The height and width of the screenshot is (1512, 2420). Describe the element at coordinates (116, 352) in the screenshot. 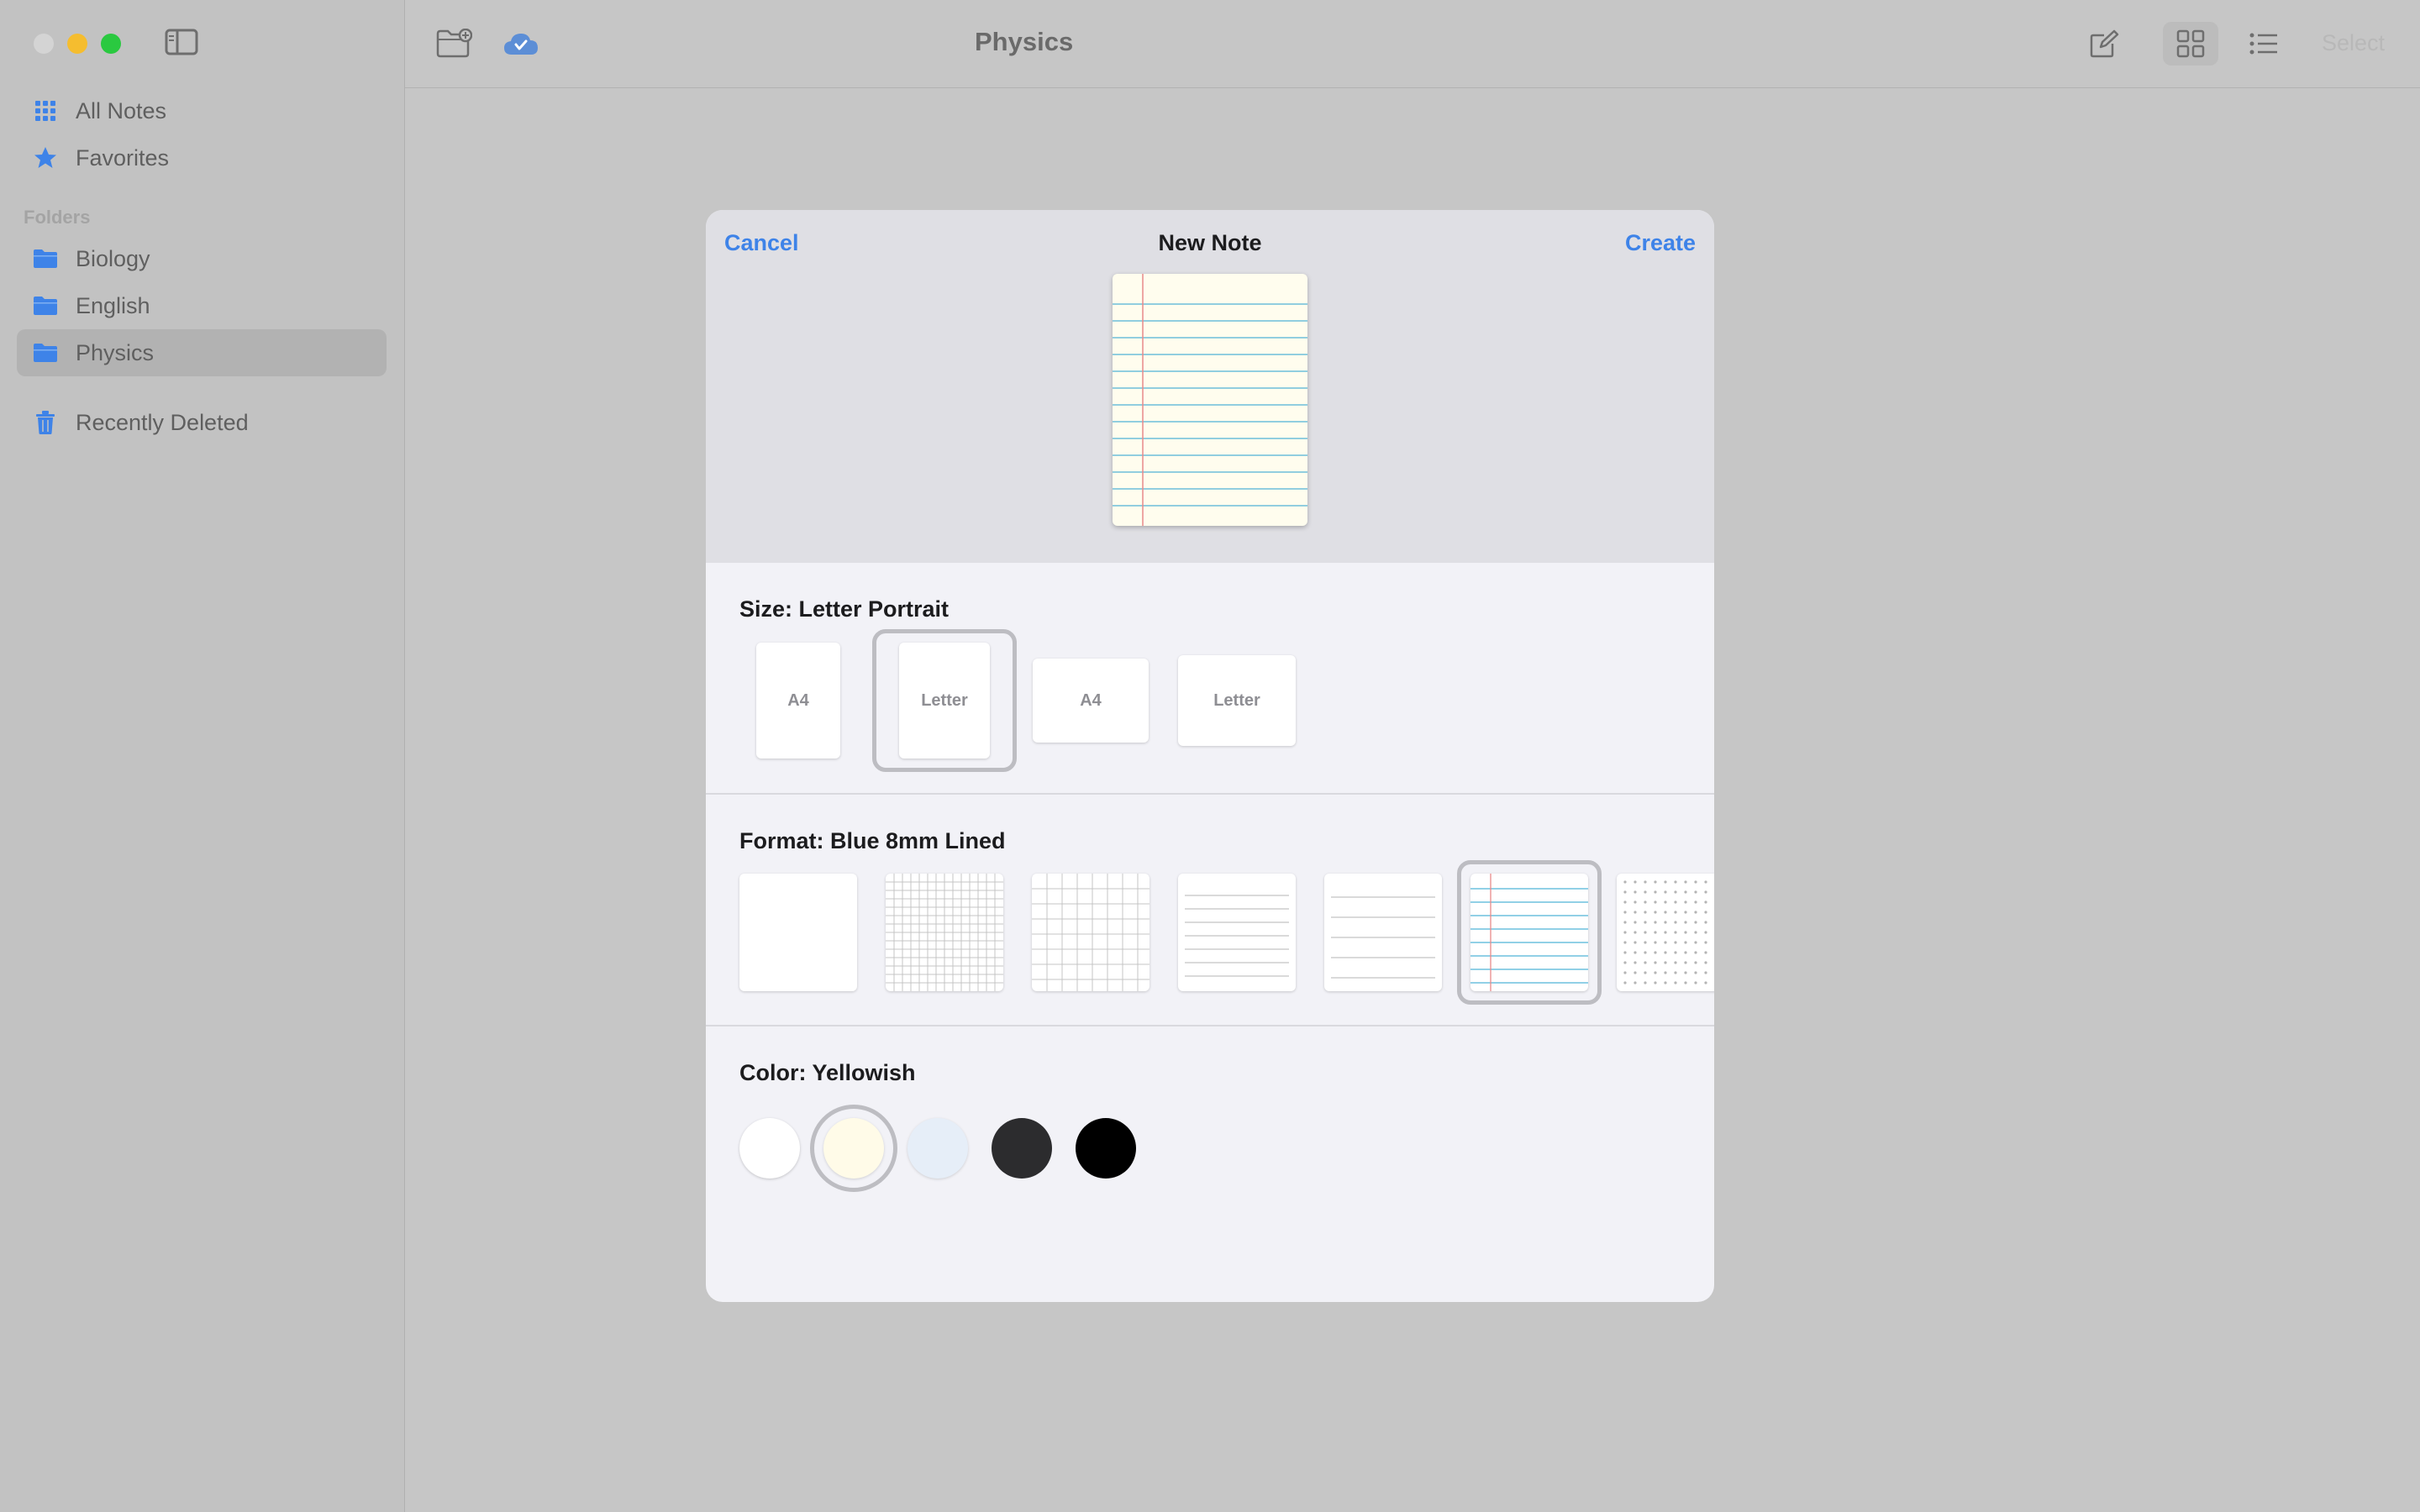

I see `sidebar-item-label: Physics` at that location.